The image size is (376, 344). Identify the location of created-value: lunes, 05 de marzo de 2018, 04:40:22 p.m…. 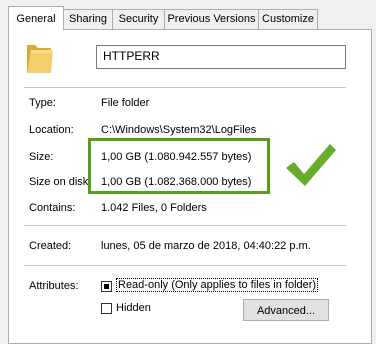
(206, 246).